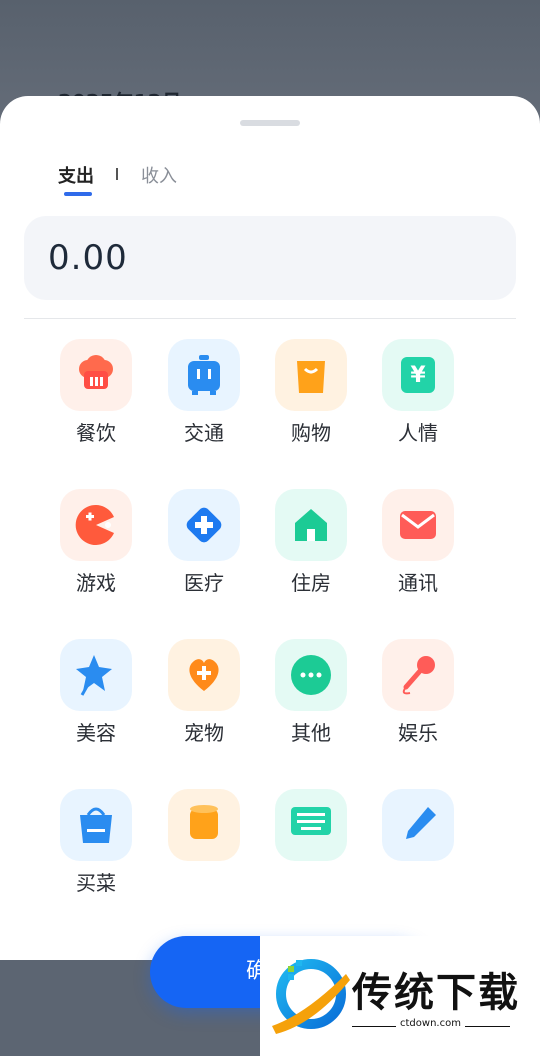  I want to click on category-label: 娱乐, so click(418, 733).